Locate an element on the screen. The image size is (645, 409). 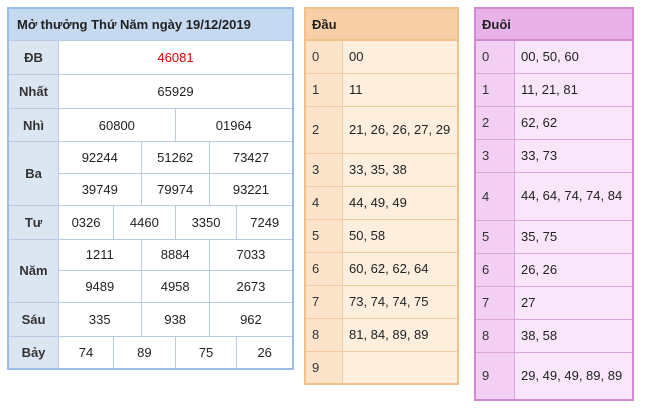
prize-ba-value: 39749 is located at coordinates (100, 189).